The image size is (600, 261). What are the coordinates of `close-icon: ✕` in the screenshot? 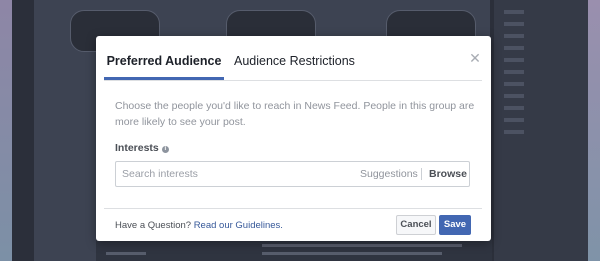 It's located at (475, 58).